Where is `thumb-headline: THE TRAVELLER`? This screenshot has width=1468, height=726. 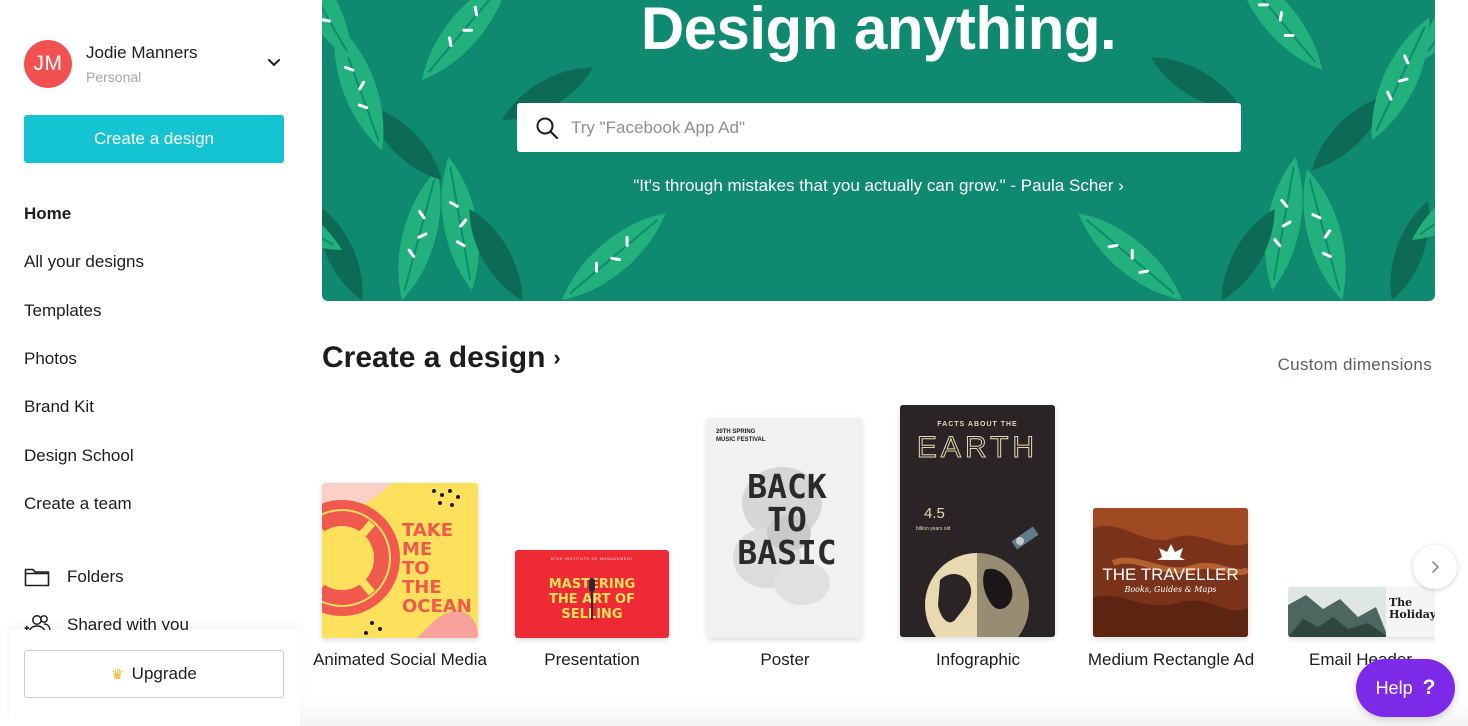
thumb-headline: THE TRAVELLER is located at coordinates (1170, 574).